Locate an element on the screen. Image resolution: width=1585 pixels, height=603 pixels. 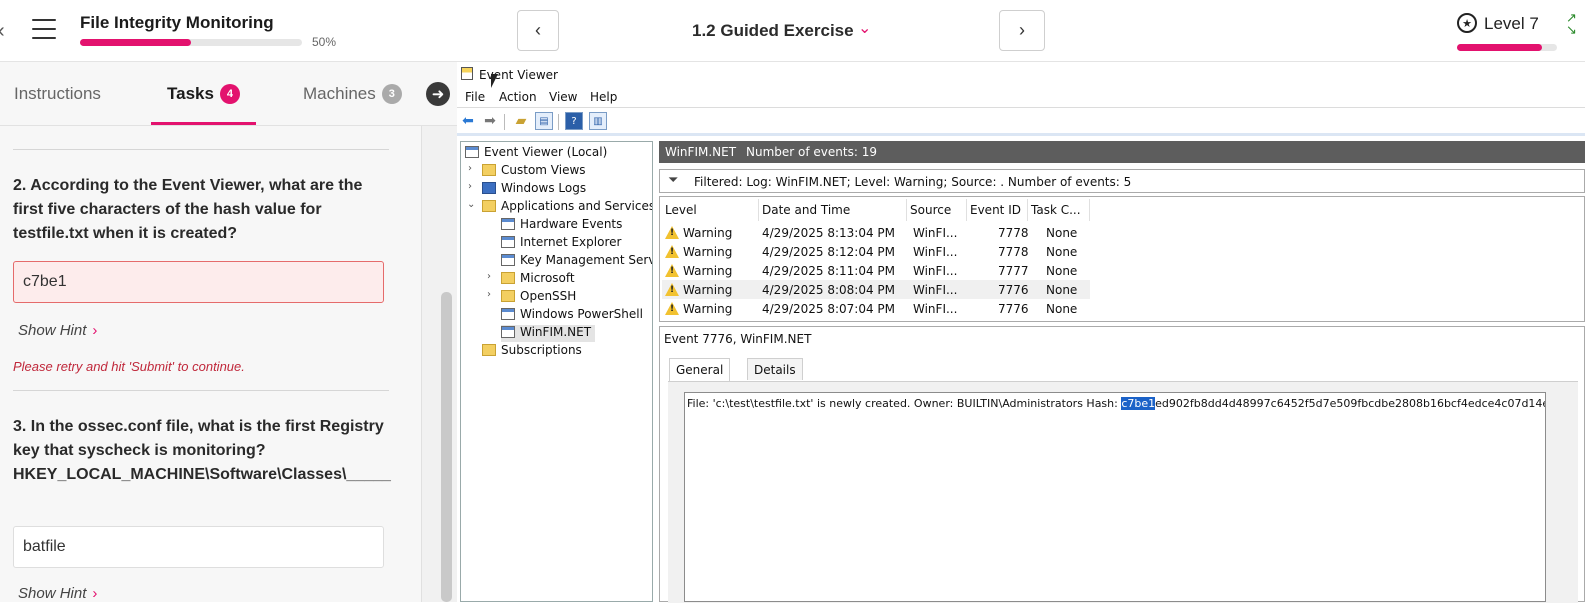
previous-exercise-button: ‹ is located at coordinates (538, 30).